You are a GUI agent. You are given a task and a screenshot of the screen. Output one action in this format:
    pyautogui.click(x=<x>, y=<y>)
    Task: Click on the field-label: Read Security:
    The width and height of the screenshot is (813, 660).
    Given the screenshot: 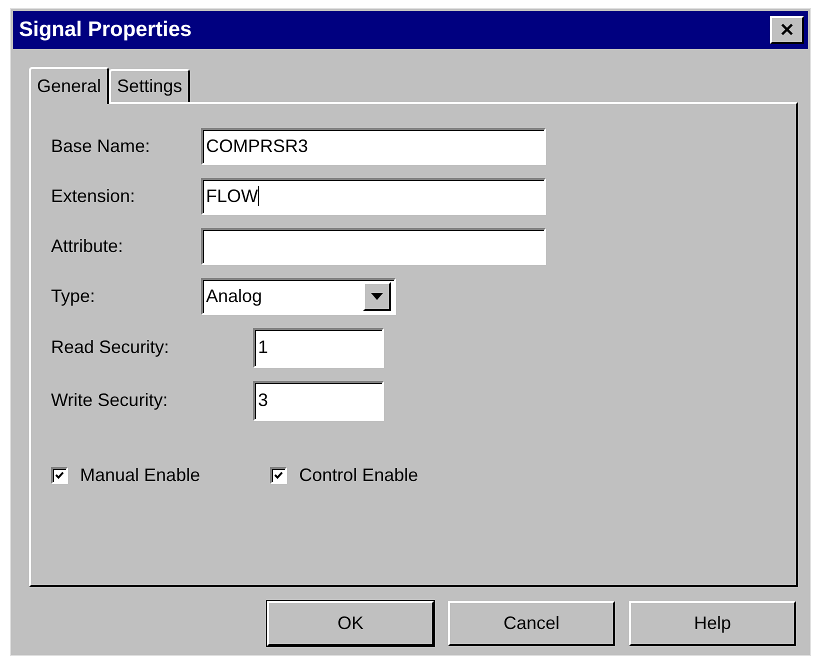 What is the action you would take?
    pyautogui.click(x=110, y=347)
    